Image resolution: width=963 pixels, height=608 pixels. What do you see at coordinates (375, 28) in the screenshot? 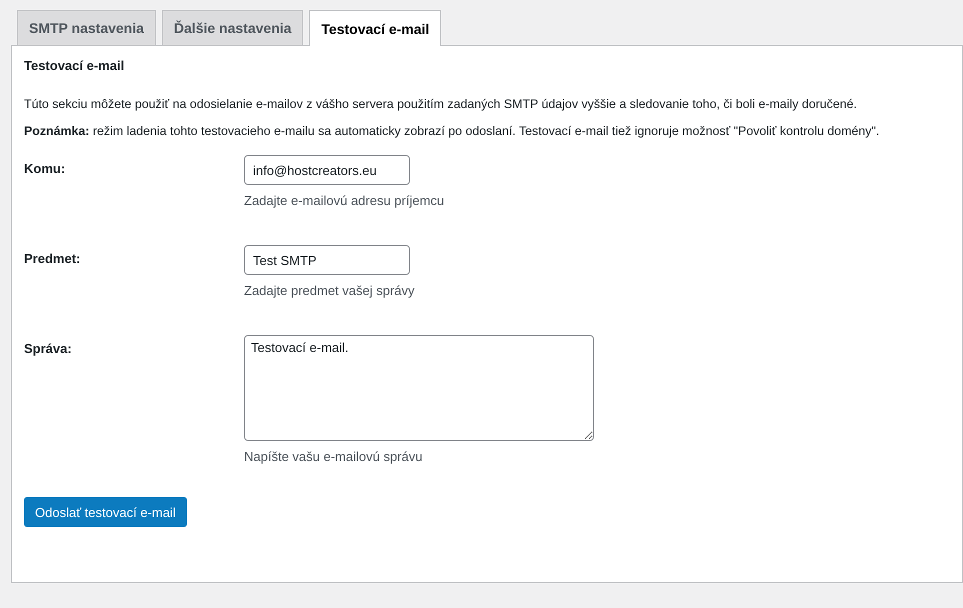
I see `tab: Testovací e-mail` at bounding box center [375, 28].